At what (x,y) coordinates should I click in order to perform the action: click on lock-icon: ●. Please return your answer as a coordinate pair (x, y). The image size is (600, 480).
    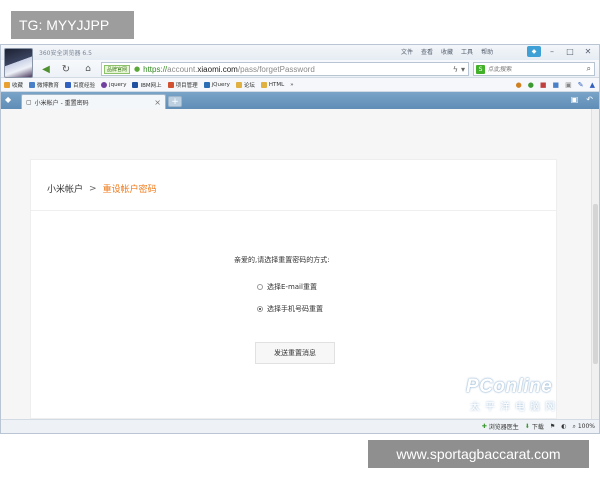
    Looking at the image, I should click on (137, 69).